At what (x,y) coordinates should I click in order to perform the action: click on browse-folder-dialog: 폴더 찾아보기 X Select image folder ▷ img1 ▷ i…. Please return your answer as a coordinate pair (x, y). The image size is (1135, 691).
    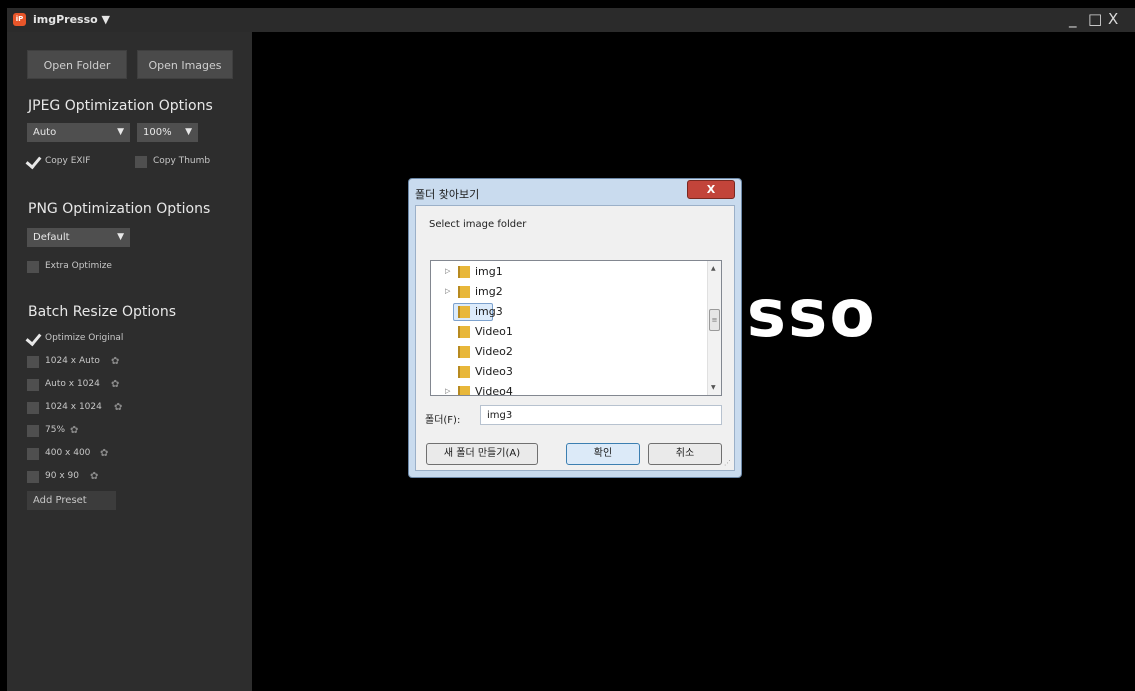
    Looking at the image, I should click on (575, 328).